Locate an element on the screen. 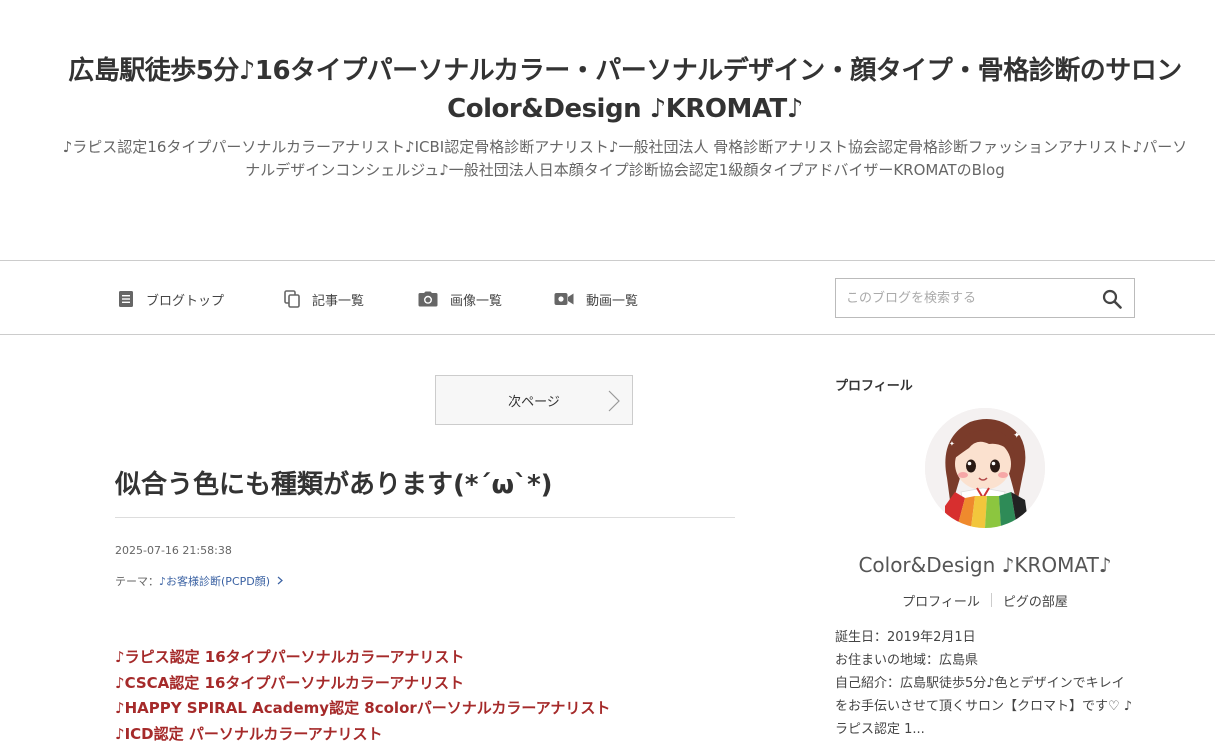  search-box is located at coordinates (985, 298).